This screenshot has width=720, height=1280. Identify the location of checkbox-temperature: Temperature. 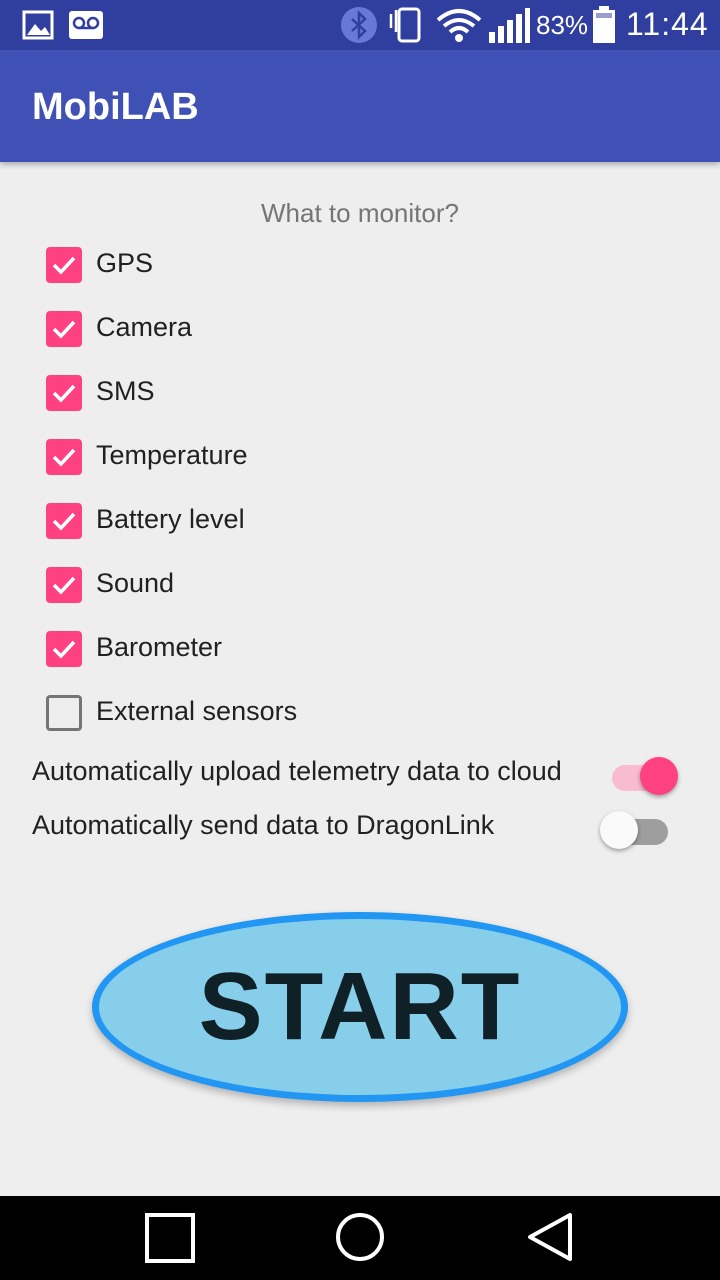
(244, 457).